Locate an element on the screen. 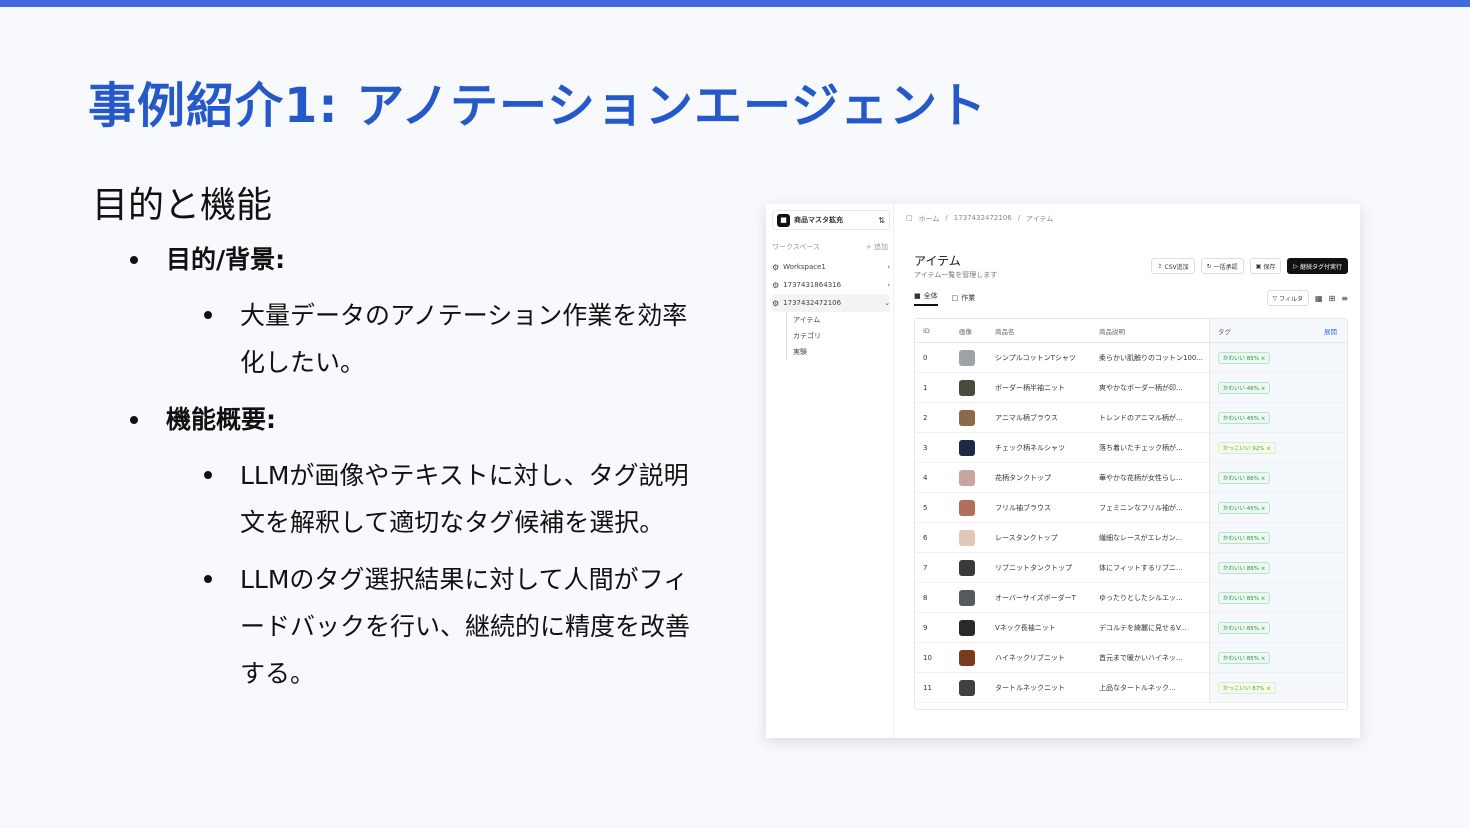  cell-name: ボーダー柄半袖ニット is located at coordinates (1030, 387).